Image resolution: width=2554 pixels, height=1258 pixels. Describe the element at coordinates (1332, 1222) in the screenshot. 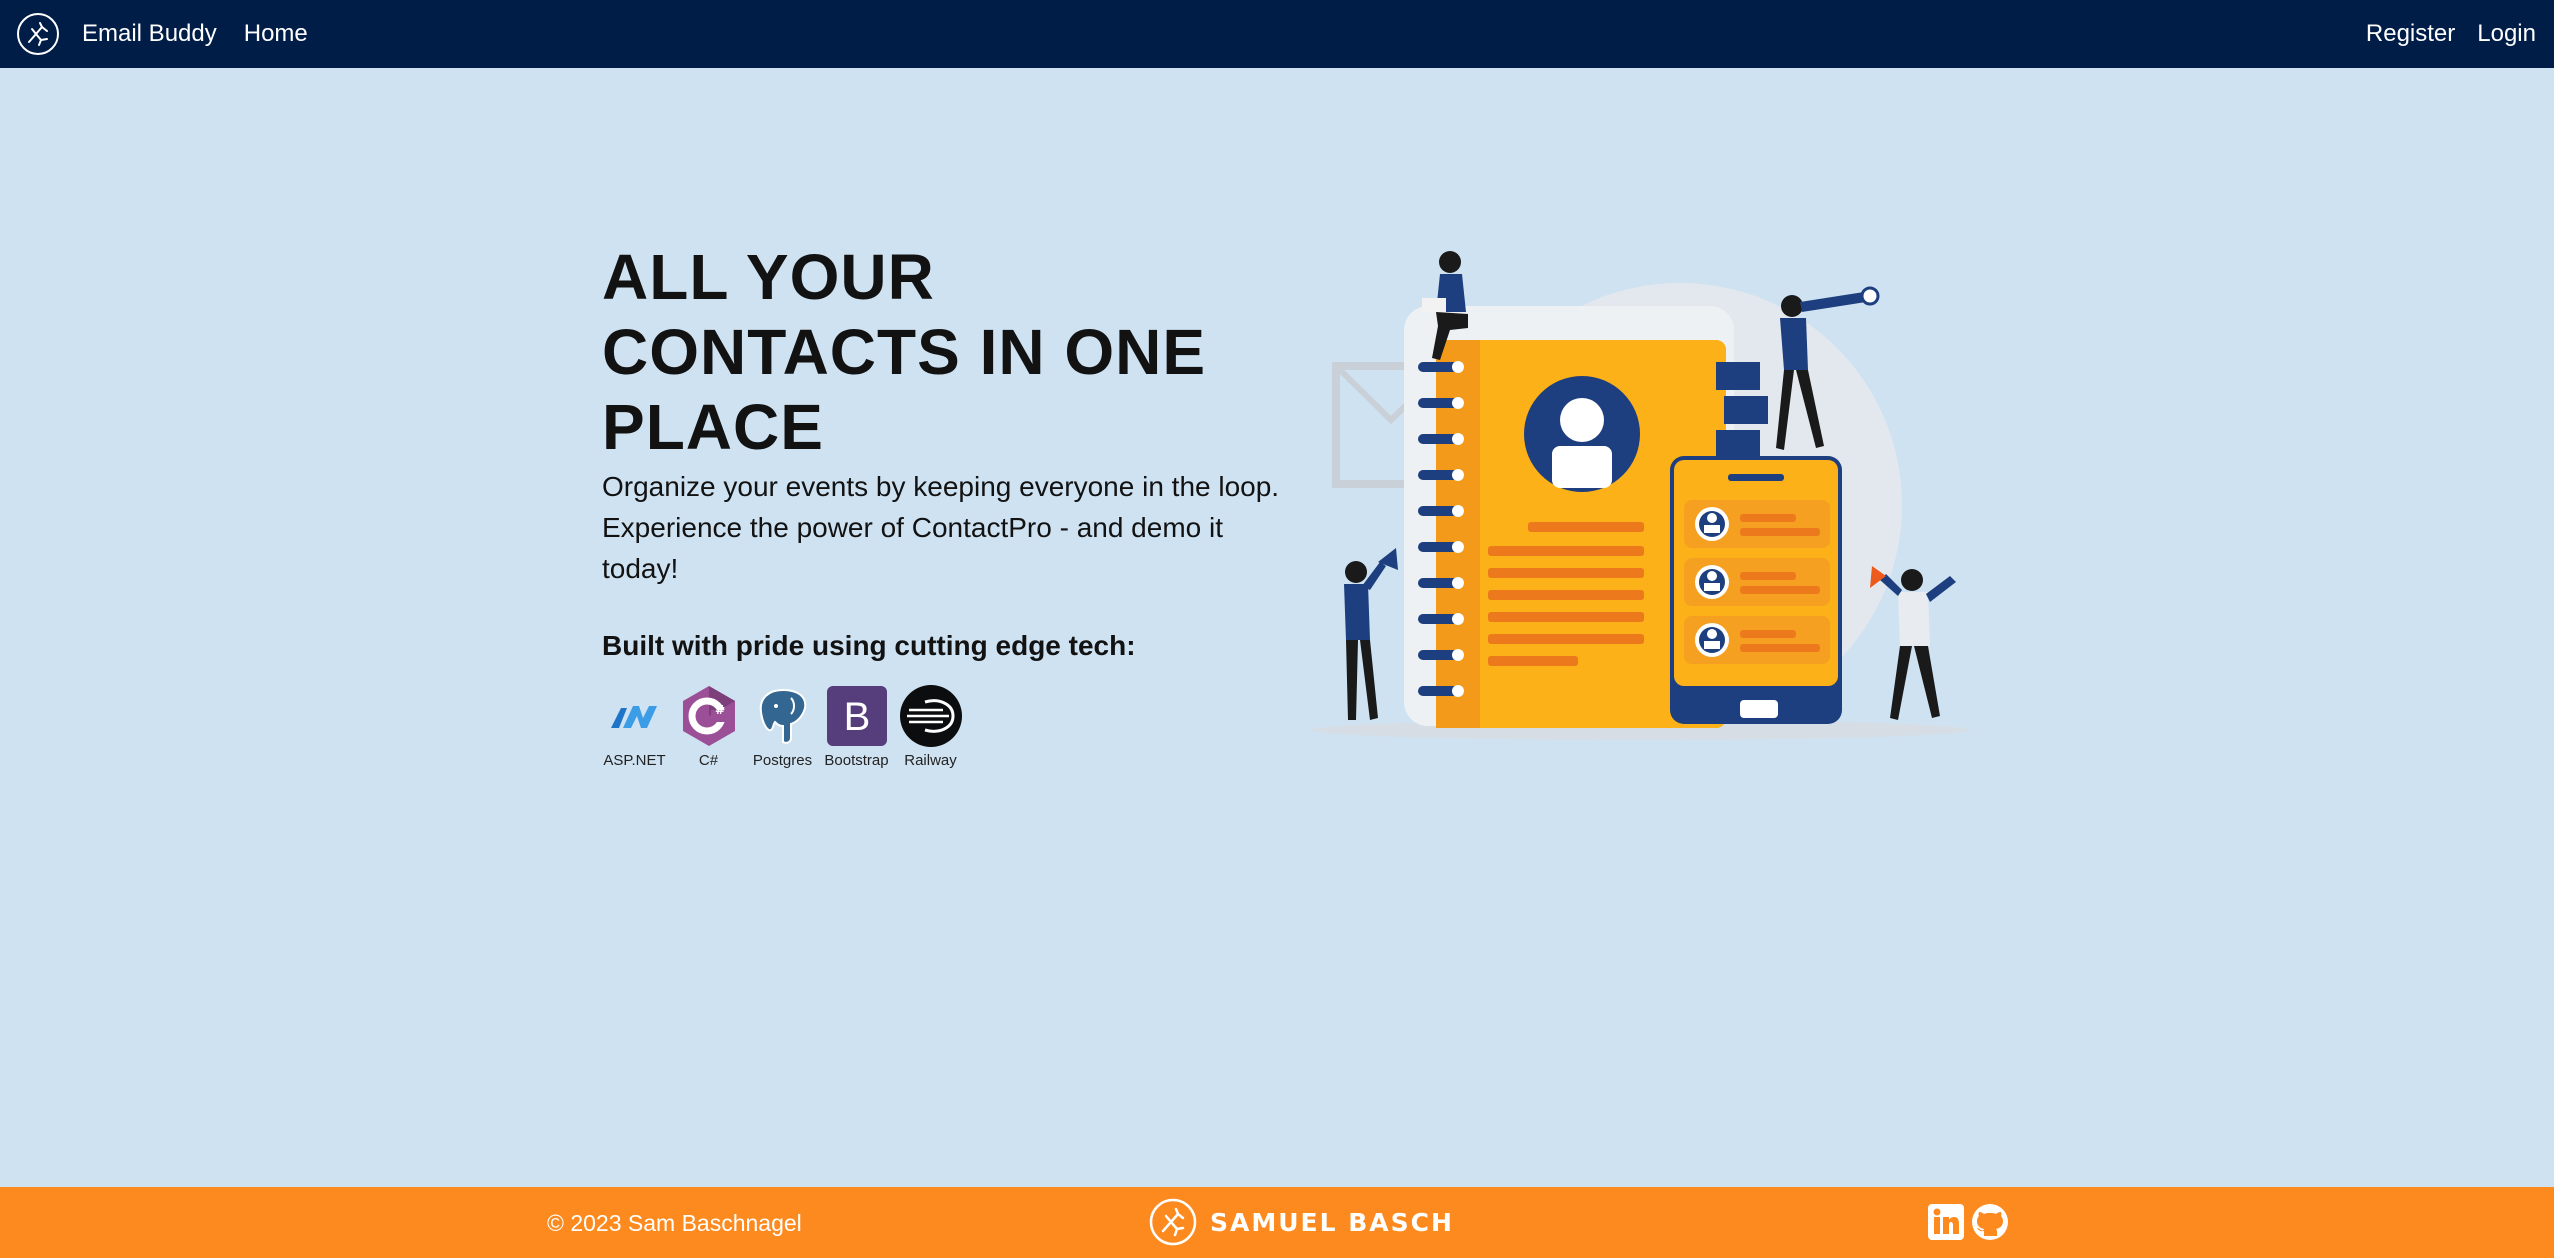

I see `footer-brand-name: SAMUEL BASCH` at that location.